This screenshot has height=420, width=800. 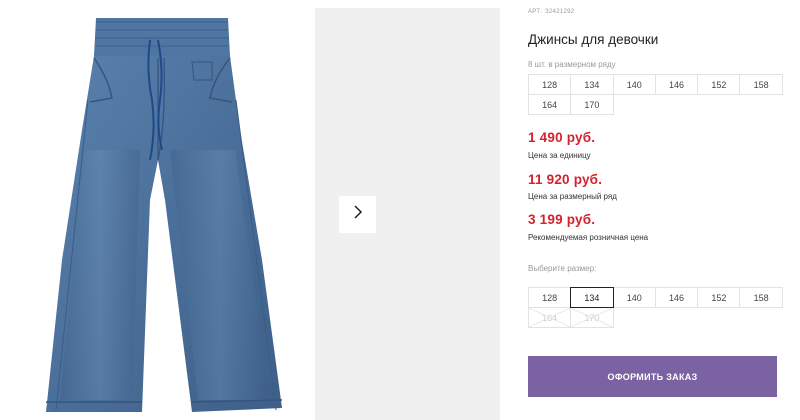 What do you see at coordinates (562, 268) in the screenshot?
I see `size-select-label: Выберите размер:` at bounding box center [562, 268].